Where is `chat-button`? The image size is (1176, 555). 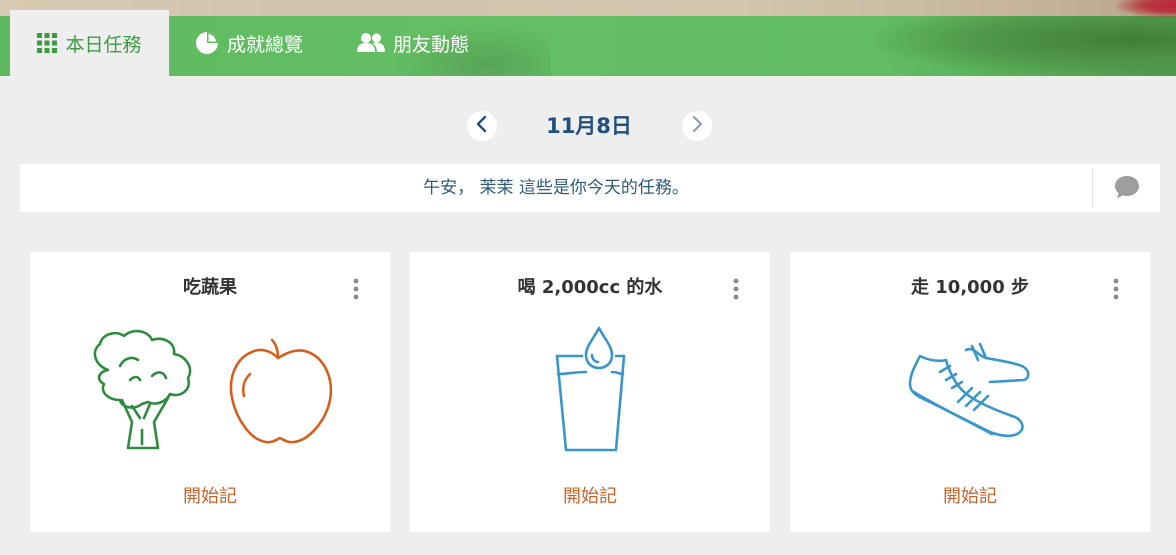
chat-button is located at coordinates (1127, 189).